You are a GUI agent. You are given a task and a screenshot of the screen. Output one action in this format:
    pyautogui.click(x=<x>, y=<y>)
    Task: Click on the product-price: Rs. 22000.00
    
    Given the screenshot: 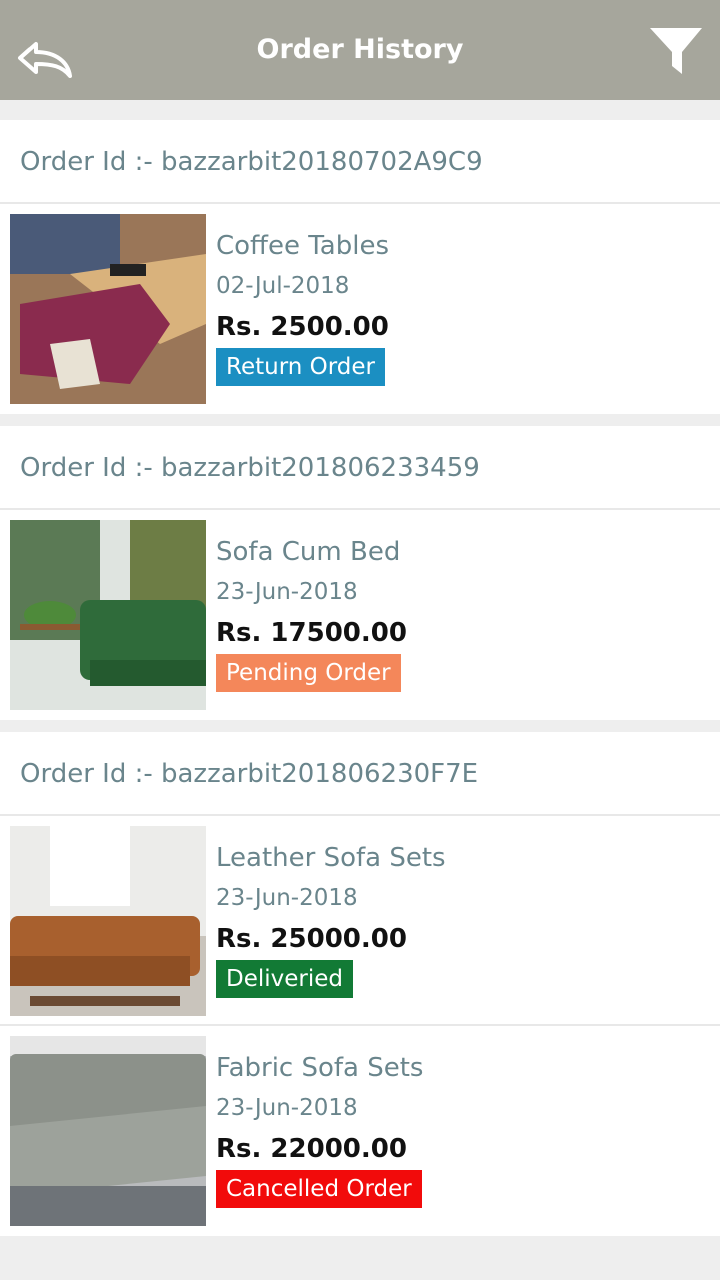 What is the action you would take?
    pyautogui.click(x=311, y=1149)
    